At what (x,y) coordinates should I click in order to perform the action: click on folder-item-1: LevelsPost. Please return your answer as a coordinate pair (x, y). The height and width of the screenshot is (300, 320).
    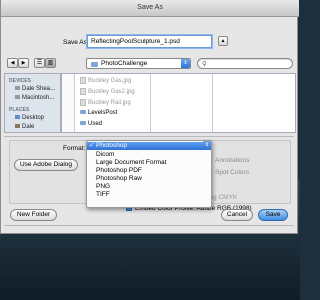
    Looking at the image, I should click on (98, 113).